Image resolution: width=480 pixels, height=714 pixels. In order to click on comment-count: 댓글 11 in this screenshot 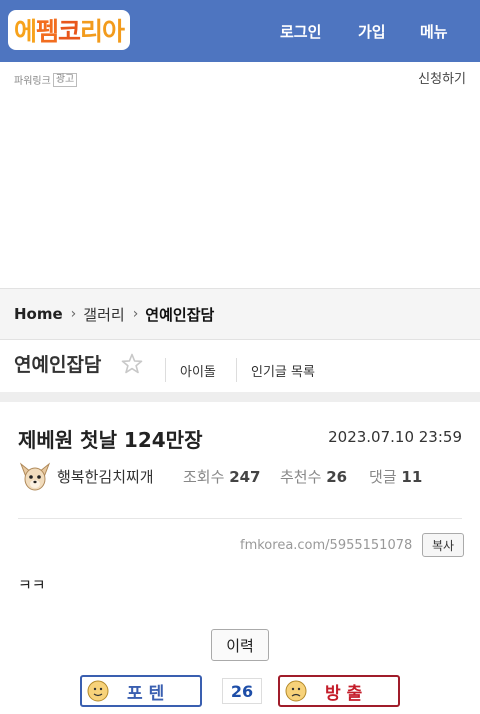, I will do `click(395, 476)`.